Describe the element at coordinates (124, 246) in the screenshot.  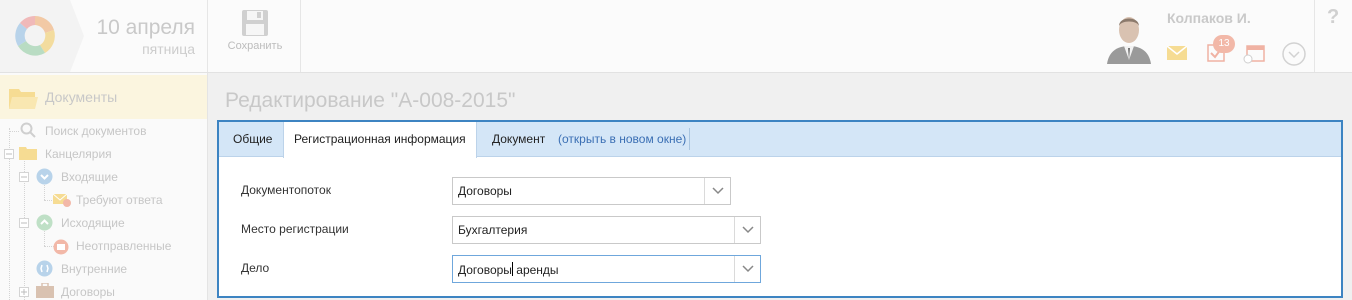
I see `sidebar-item-label: Неотправленные` at that location.